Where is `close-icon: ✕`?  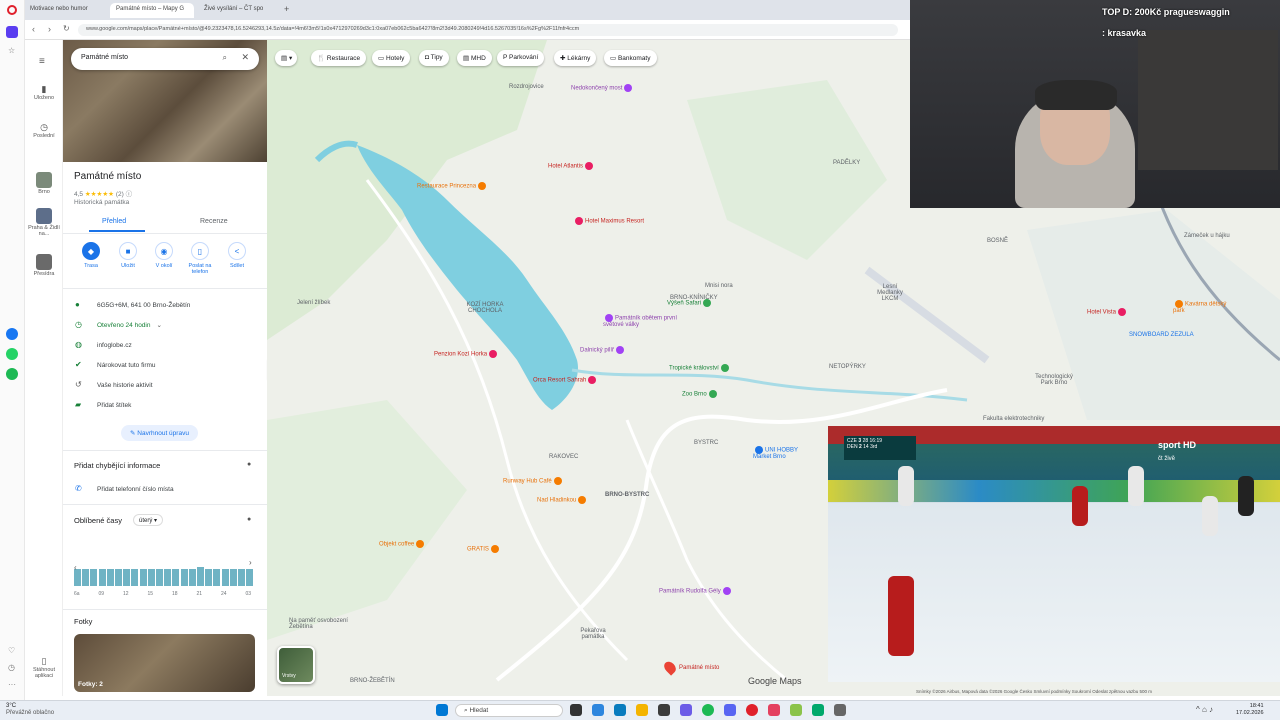
close-icon: ✕ is located at coordinates (245, 57).